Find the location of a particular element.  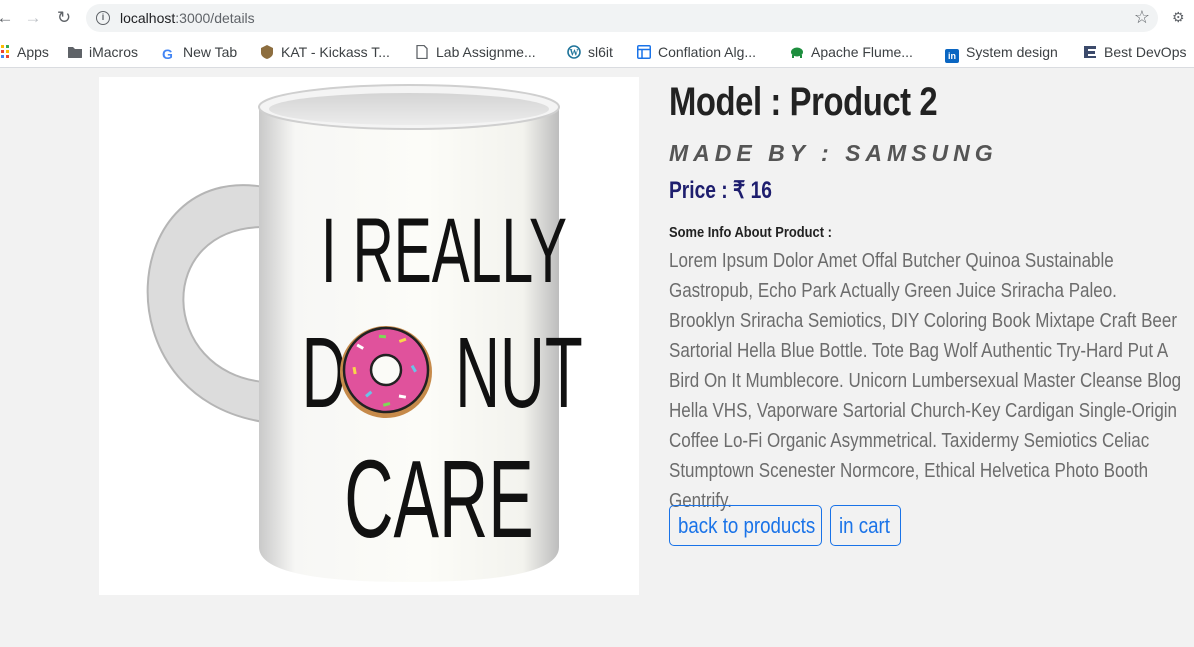

reload-icon: ↻ is located at coordinates (64, 18).